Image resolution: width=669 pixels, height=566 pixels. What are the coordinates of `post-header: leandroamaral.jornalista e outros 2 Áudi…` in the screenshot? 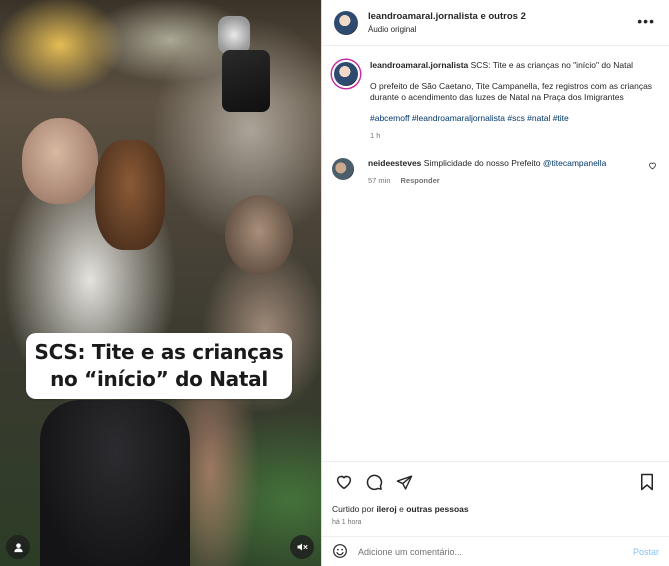 It's located at (495, 23).